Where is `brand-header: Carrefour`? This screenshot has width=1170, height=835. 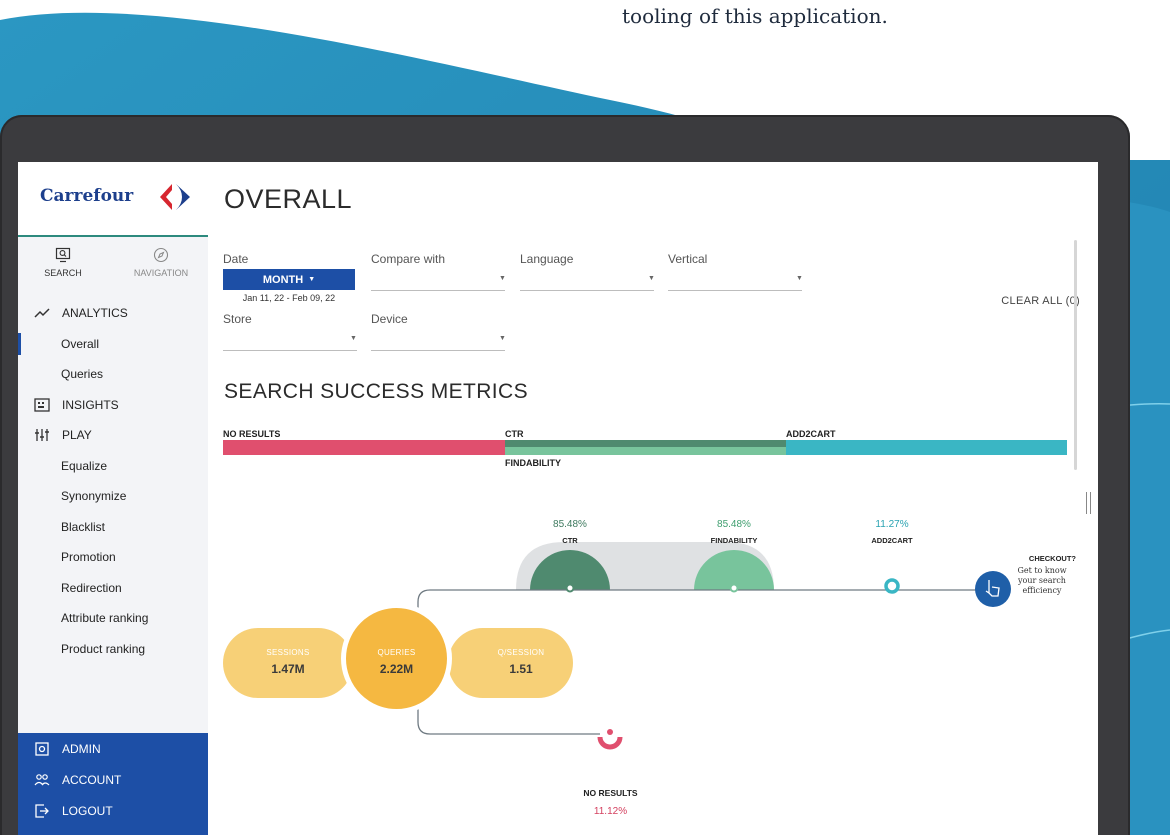
brand-header: Carrefour is located at coordinates (113, 199).